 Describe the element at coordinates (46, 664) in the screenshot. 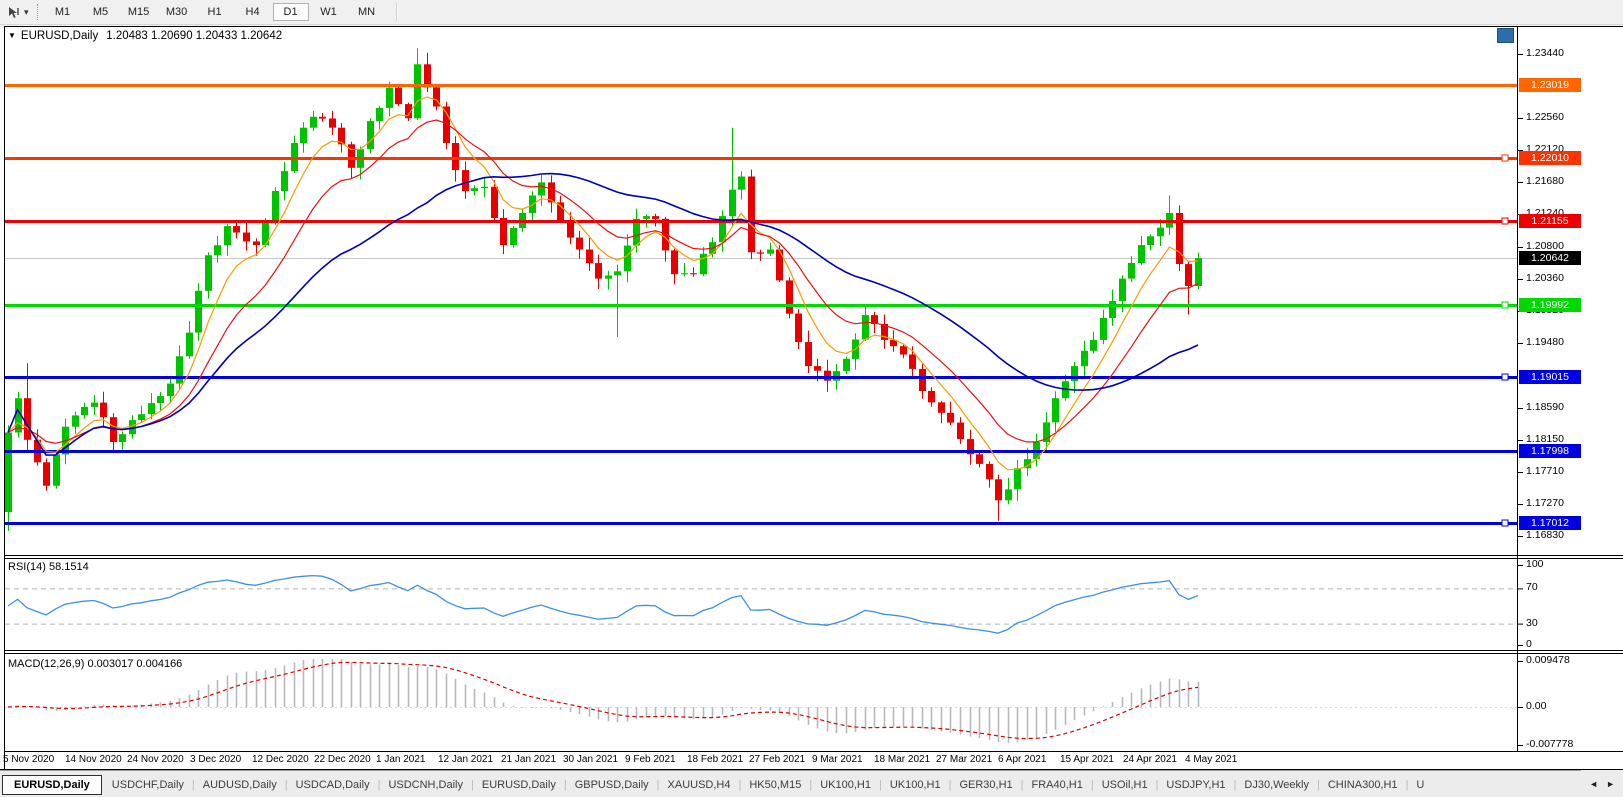

I see `macd-name: MACD(12,26,9)` at that location.